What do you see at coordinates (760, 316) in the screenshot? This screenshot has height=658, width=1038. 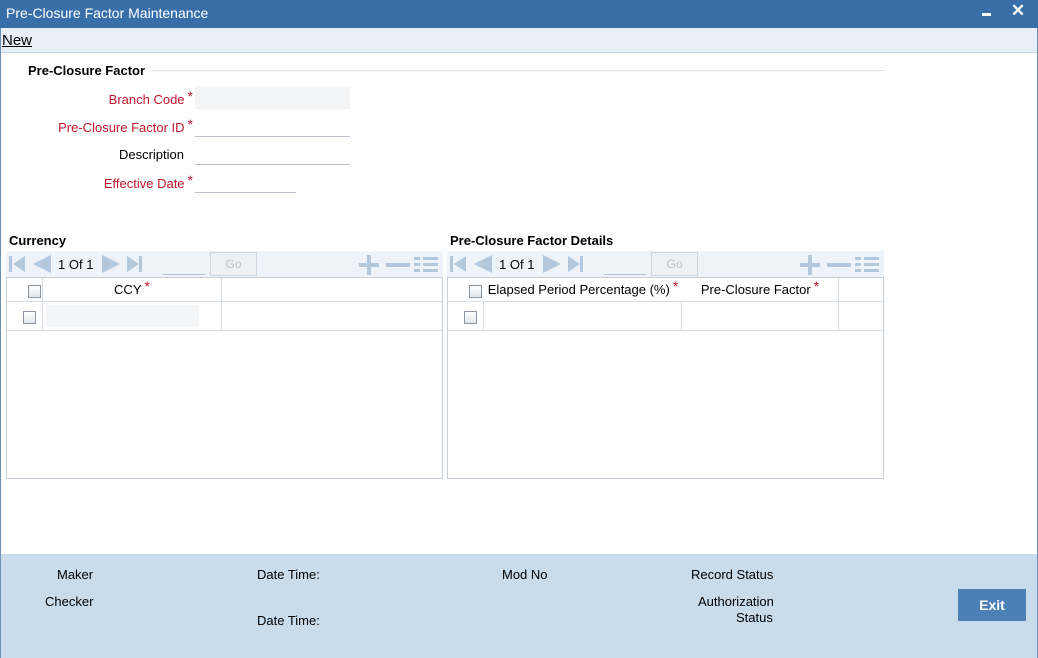 I see `factor-cell` at bounding box center [760, 316].